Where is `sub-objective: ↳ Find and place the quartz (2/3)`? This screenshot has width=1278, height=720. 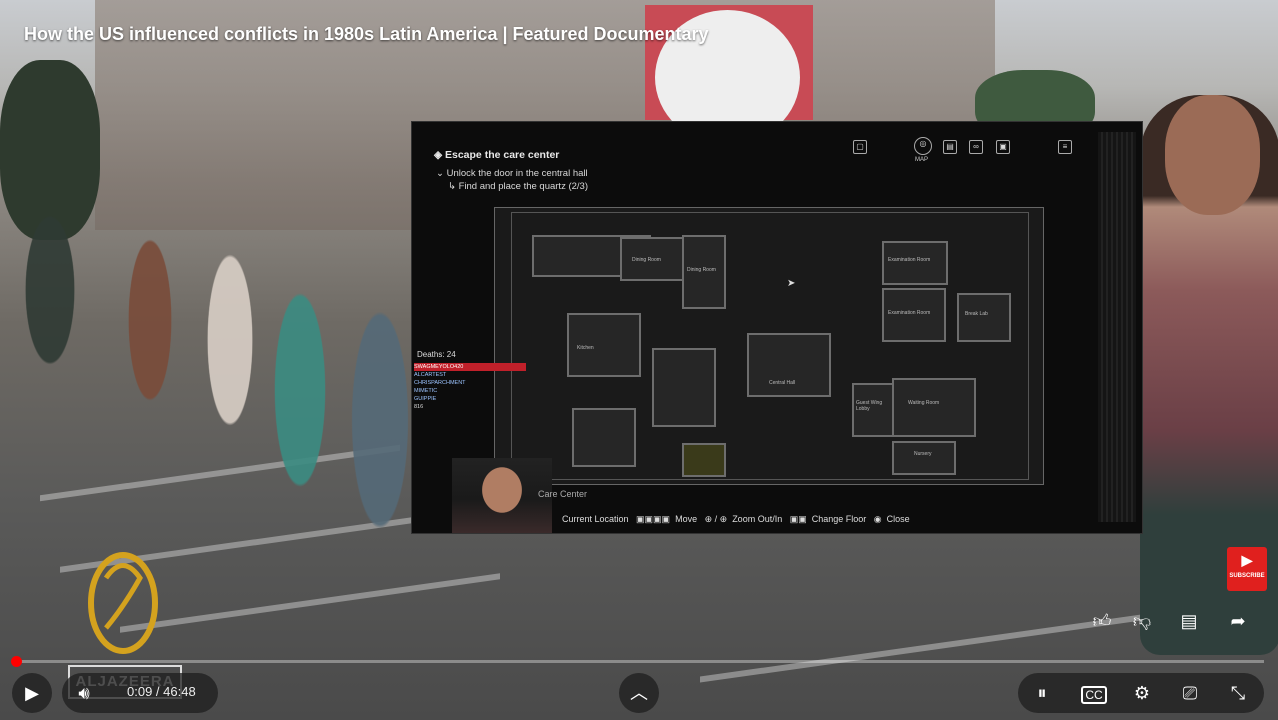 sub-objective: ↳ Find and place the quartz (2/3) is located at coordinates (518, 186).